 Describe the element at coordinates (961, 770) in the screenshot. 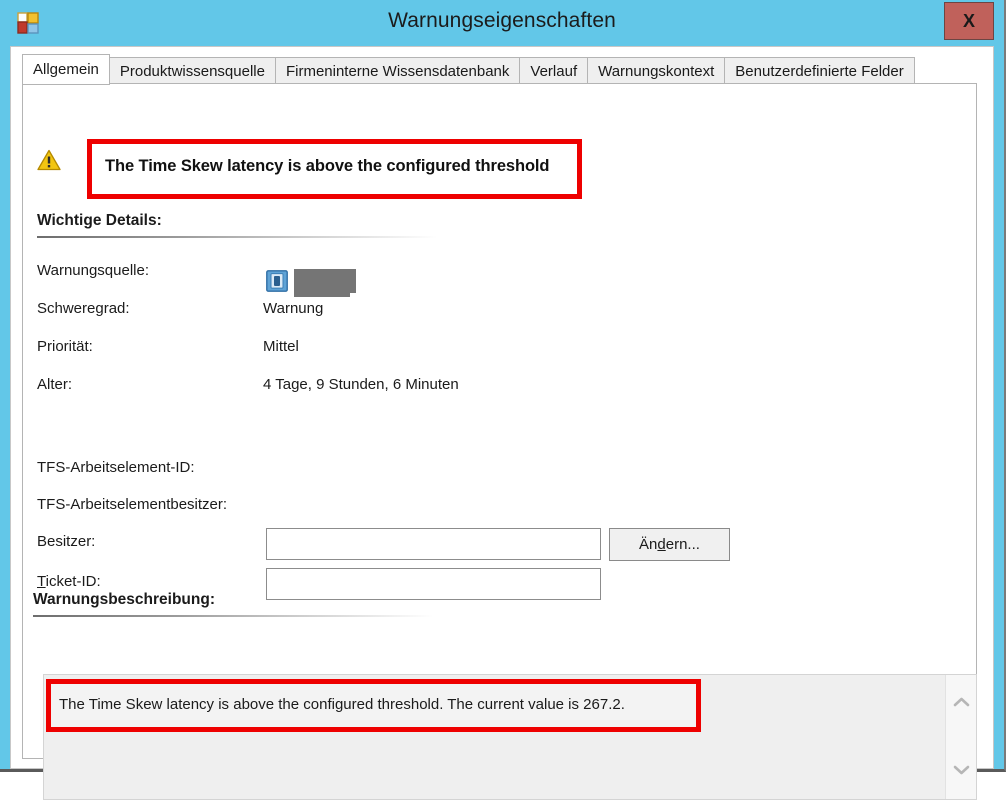

I see `chevron-down-icon` at that location.